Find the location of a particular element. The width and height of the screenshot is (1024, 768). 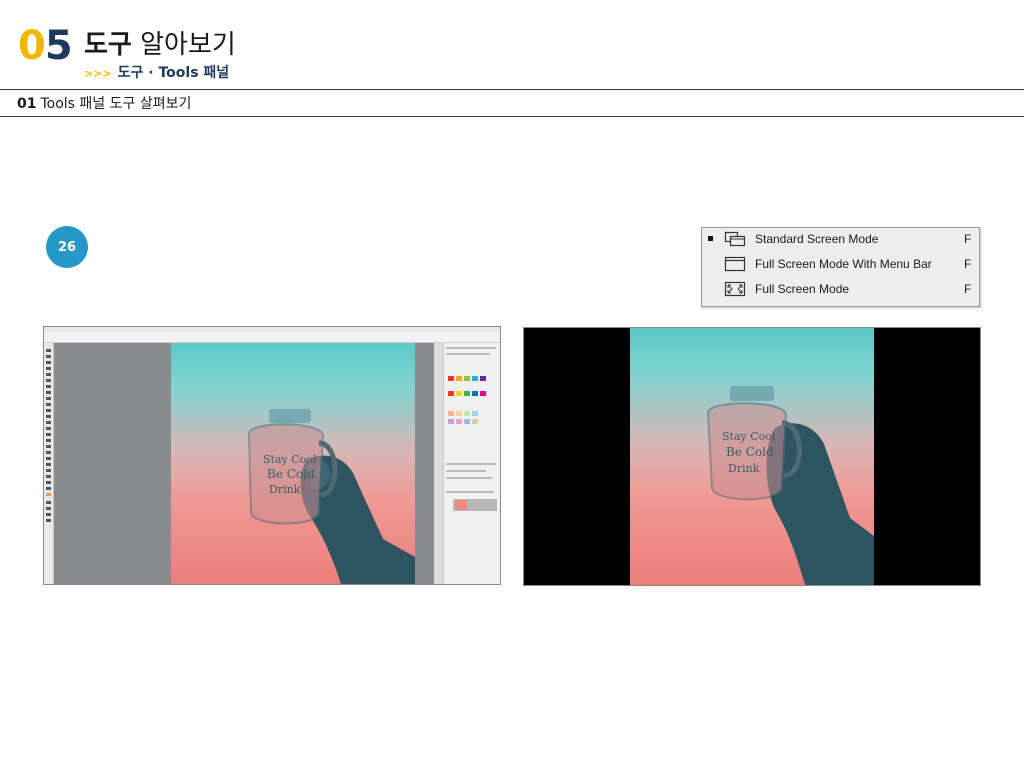

subtitle-text: 도구 · Tools 패널 is located at coordinates (173, 73).